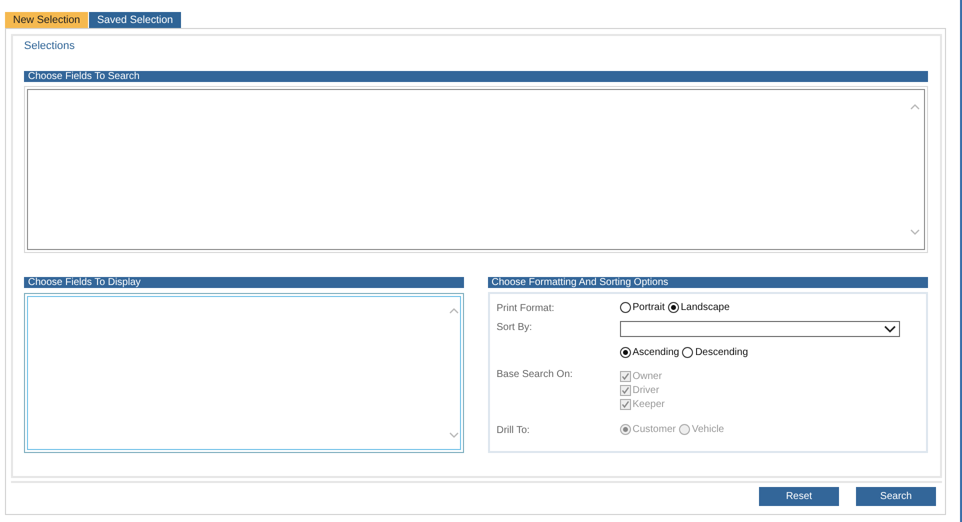  Describe the element at coordinates (642, 307) in the screenshot. I see `radio-option: Portrait` at that location.